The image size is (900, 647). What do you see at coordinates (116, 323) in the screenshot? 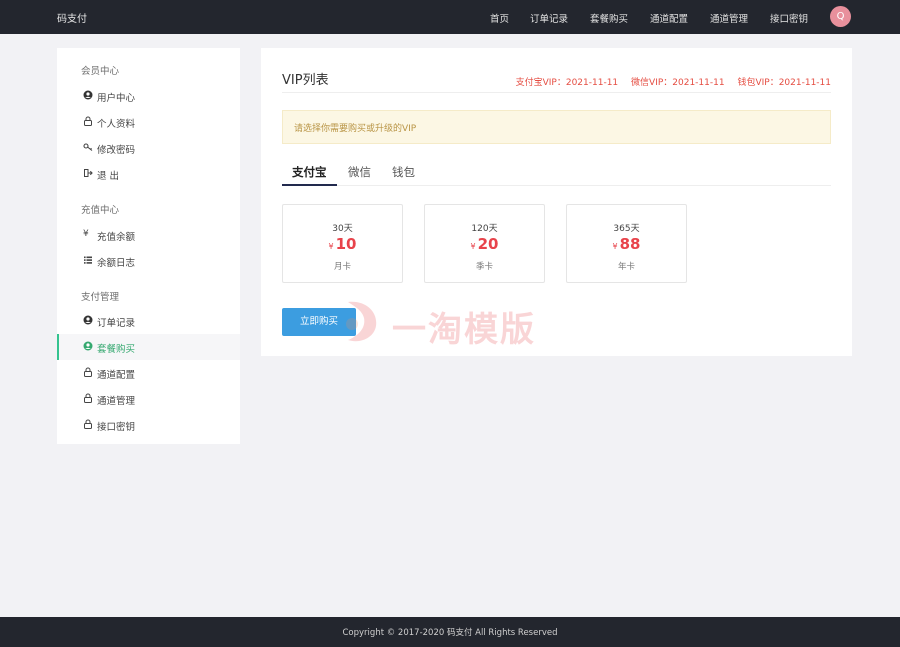
I see `sidebar-item-label: 订单记录` at bounding box center [116, 323].